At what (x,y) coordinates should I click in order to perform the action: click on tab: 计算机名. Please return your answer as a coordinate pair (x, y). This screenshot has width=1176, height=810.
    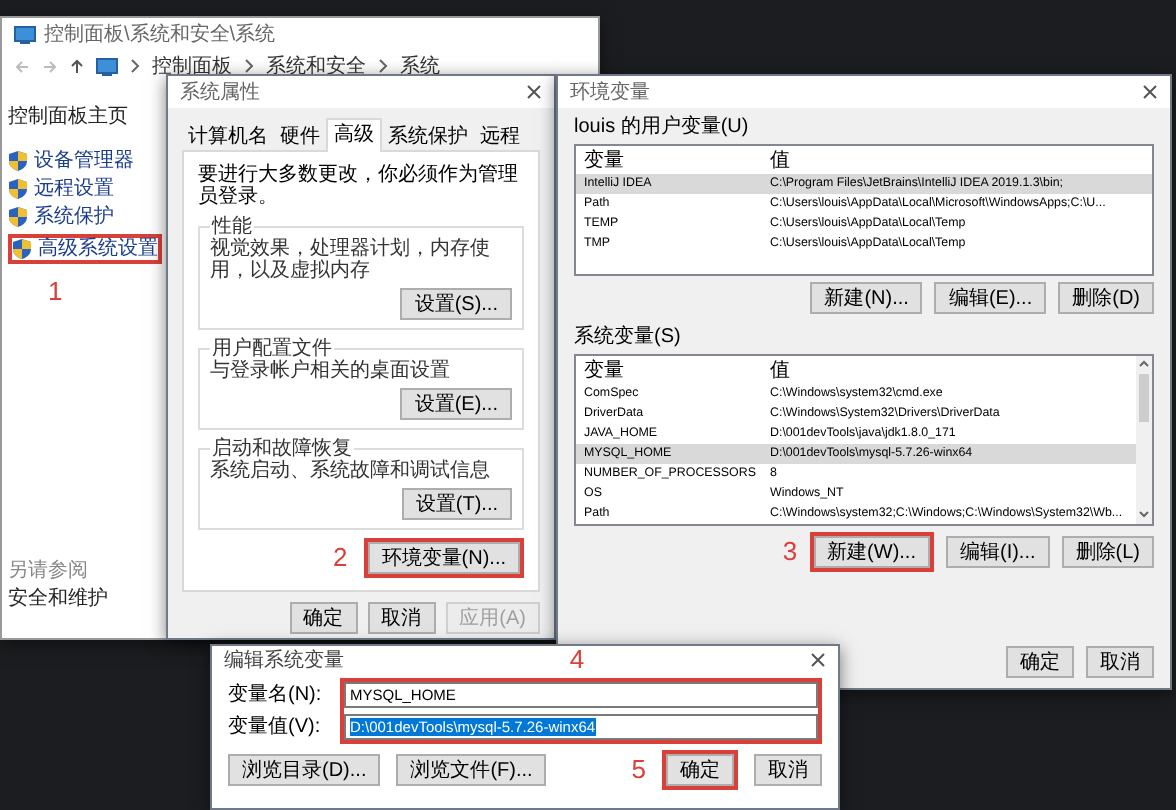
    Looking at the image, I should click on (228, 137).